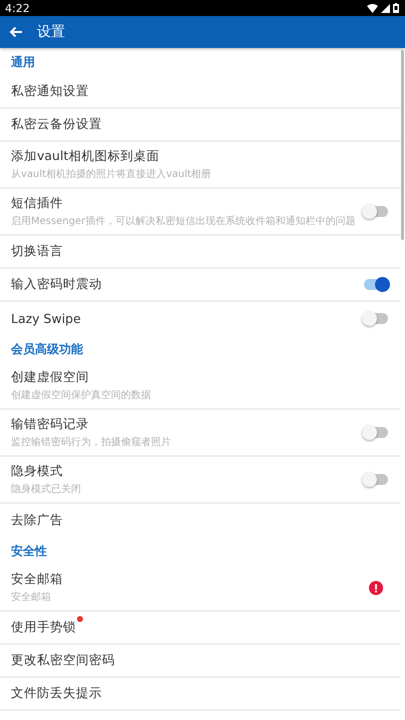  Describe the element at coordinates (56, 124) in the screenshot. I see `setting-title: 私密云备份设置` at that location.